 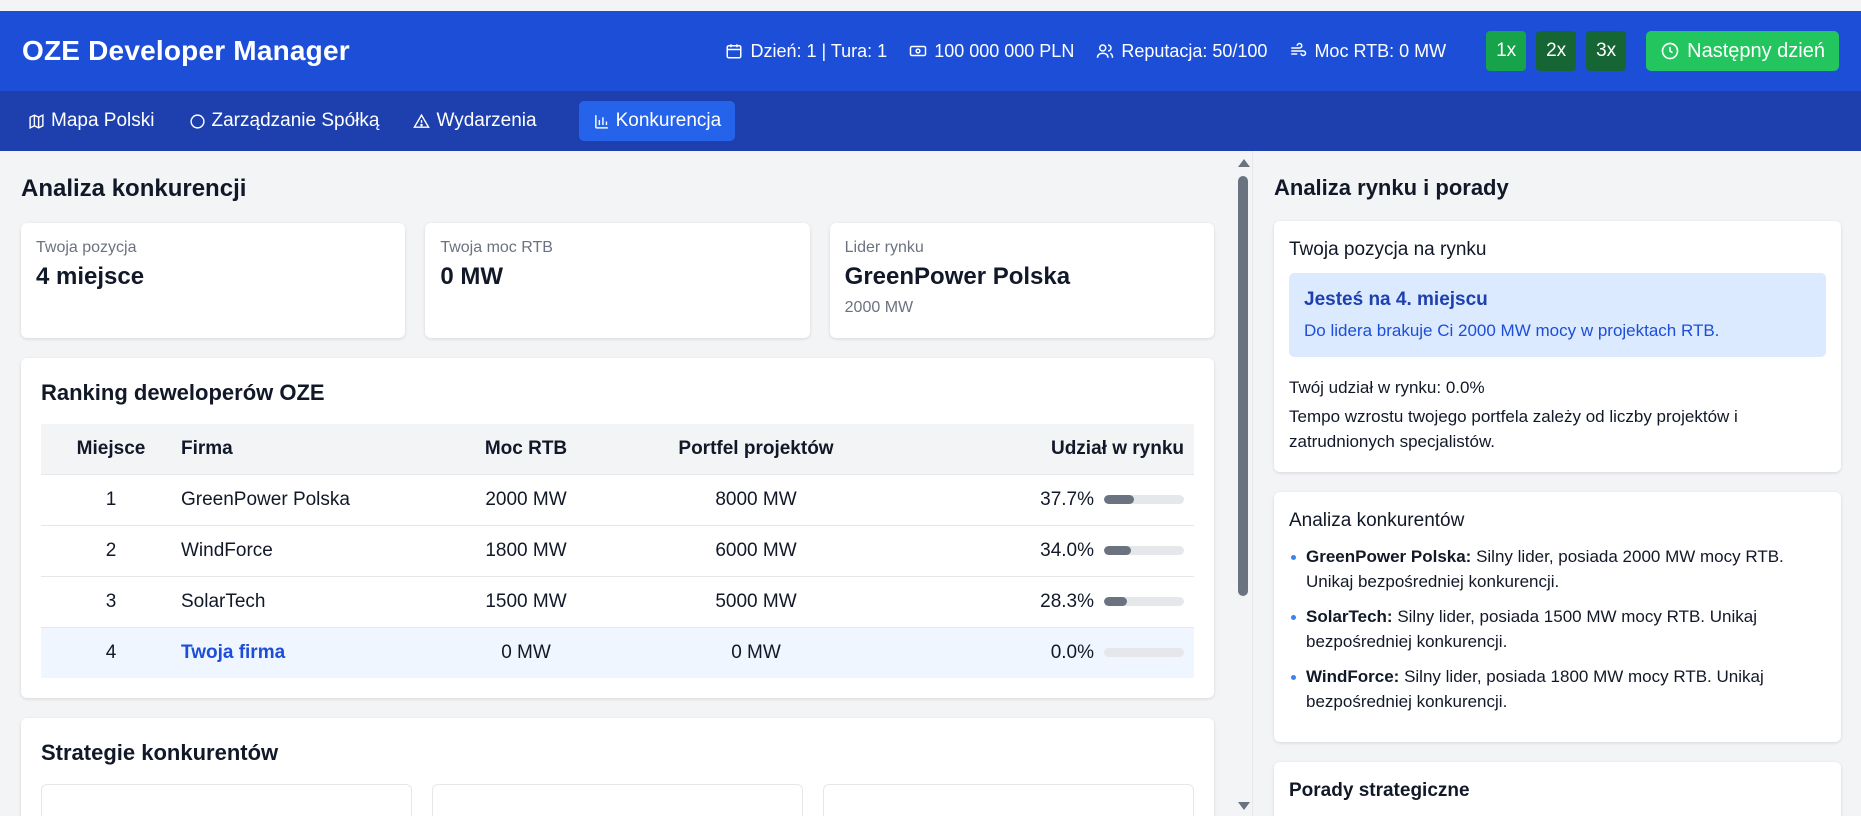 What do you see at coordinates (1606, 51) in the screenshot?
I see `speed-3x-button: 3x` at bounding box center [1606, 51].